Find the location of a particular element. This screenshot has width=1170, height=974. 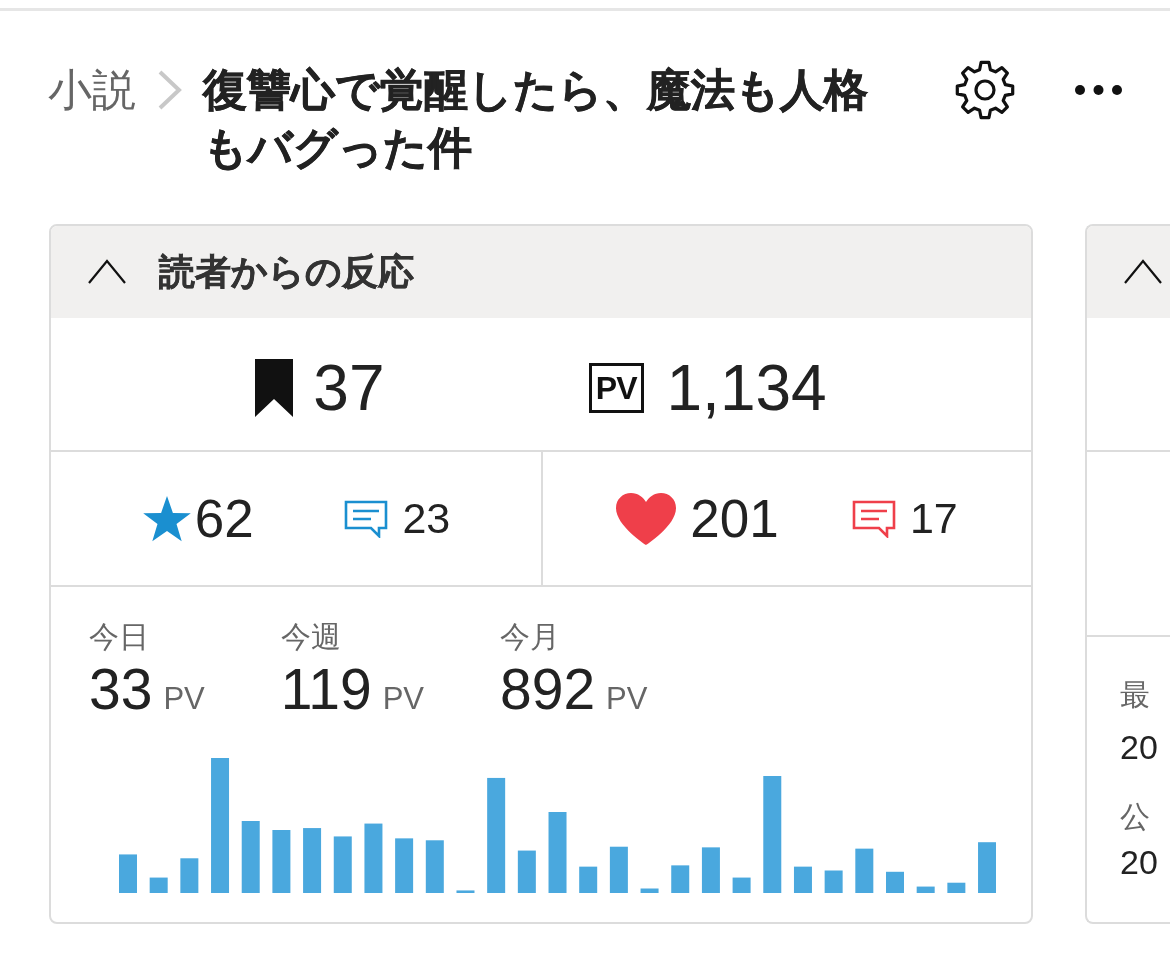

page-view-count: 1,134 is located at coordinates (746, 388).